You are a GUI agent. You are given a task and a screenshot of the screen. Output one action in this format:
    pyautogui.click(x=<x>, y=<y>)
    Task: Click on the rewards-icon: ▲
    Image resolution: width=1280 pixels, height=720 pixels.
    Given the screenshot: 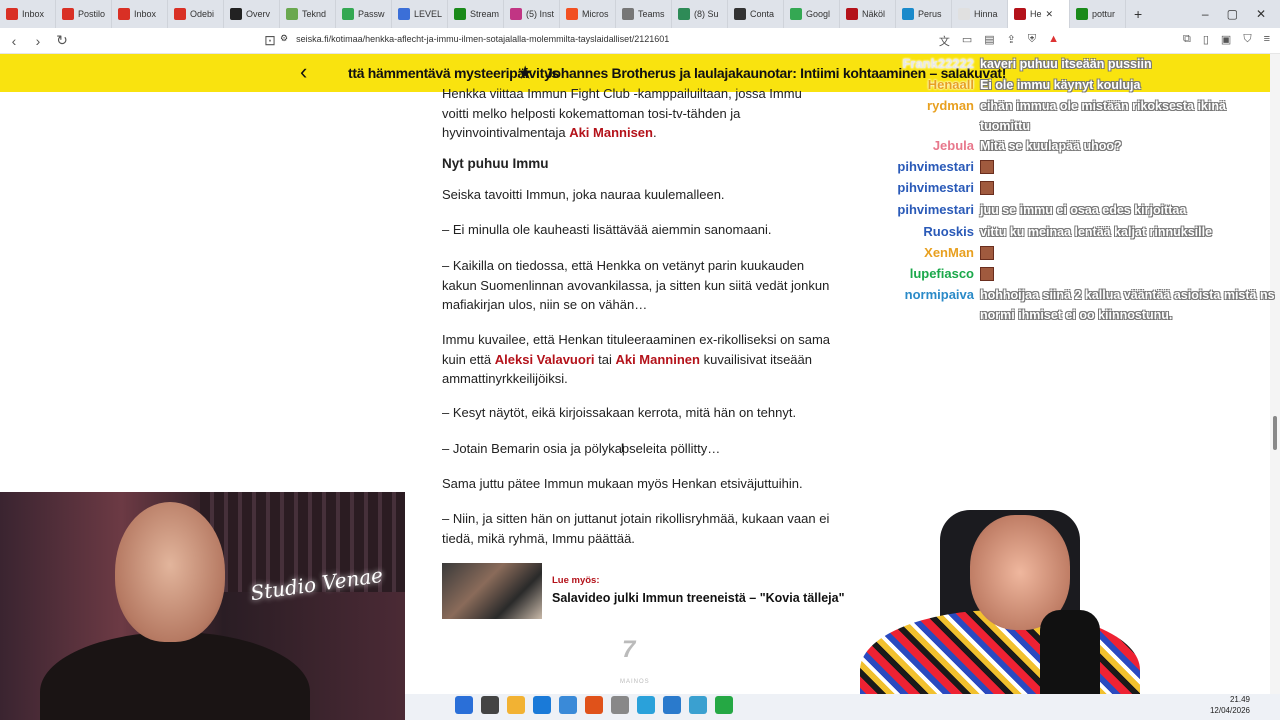 What is the action you would take?
    pyautogui.click(x=1053, y=41)
    